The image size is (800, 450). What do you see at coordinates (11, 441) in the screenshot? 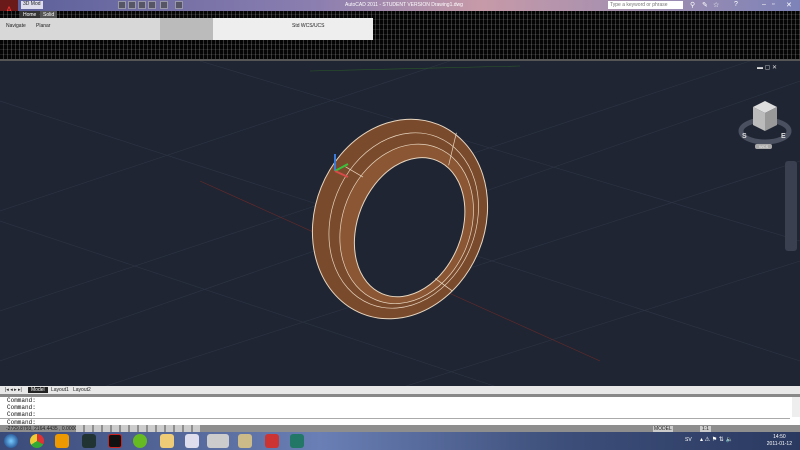
I see `start-button` at bounding box center [11, 441].